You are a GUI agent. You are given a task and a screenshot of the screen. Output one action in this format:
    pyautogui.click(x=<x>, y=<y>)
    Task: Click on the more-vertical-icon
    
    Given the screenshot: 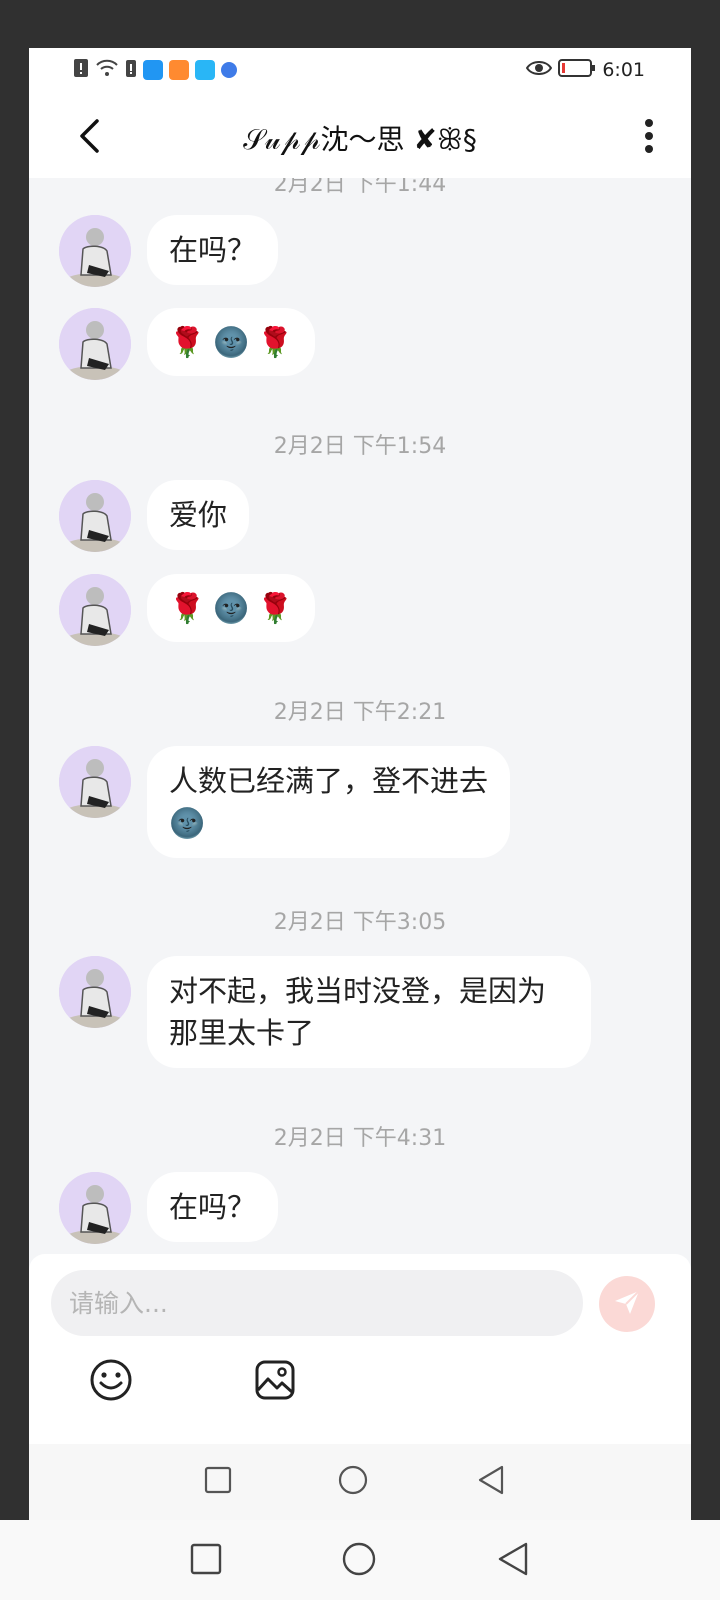 What is the action you would take?
    pyautogui.click(x=649, y=138)
    